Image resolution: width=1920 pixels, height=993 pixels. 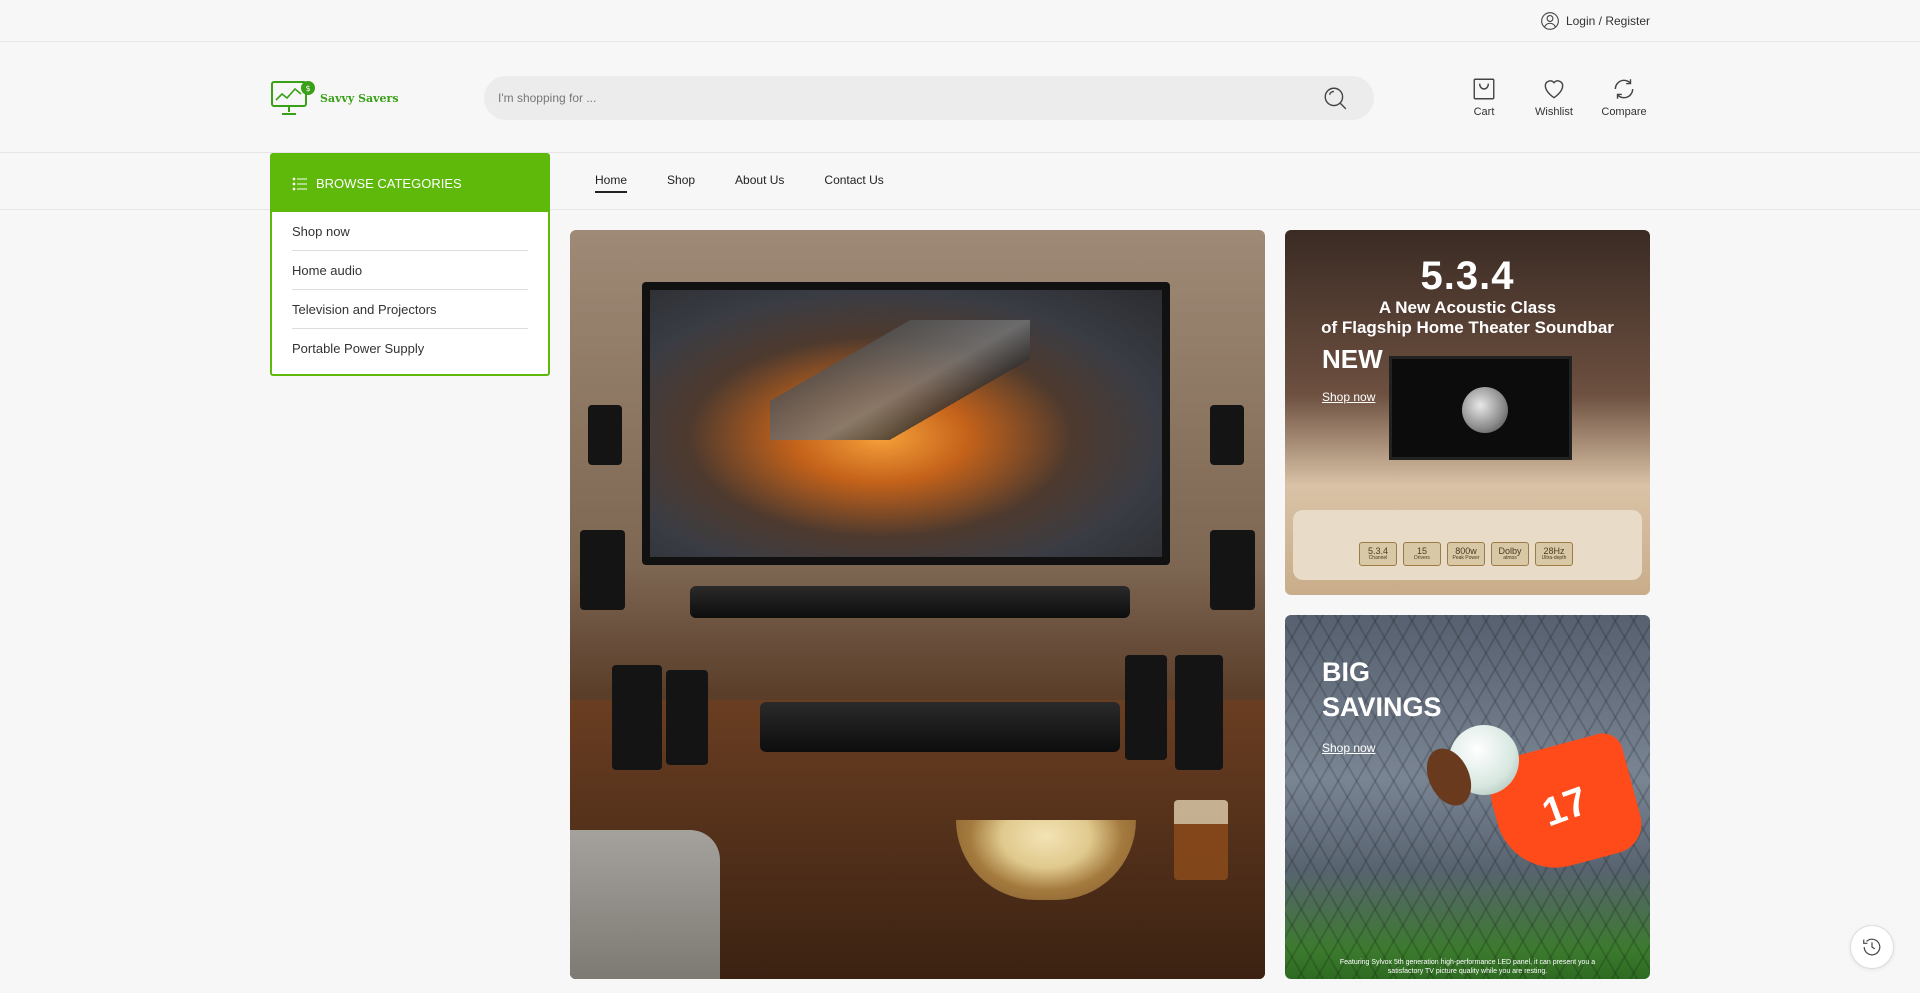 I want to click on sofa-image, so click(x=645, y=904).